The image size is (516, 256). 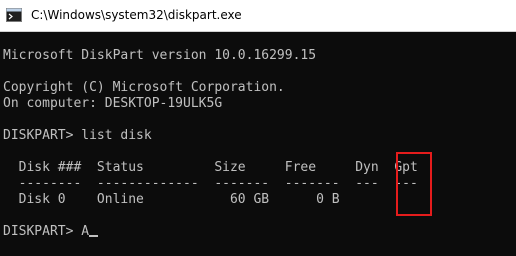 I want to click on computer-name-line: On computer: DESKTOP-19ULK5G, so click(x=113, y=103).